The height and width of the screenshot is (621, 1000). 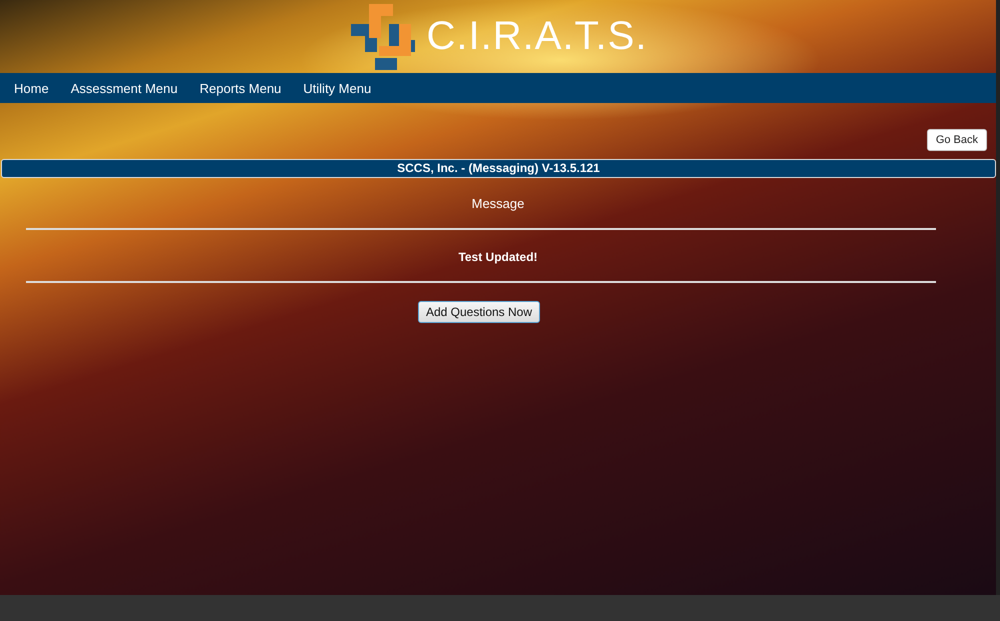 What do you see at coordinates (498, 257) in the screenshot?
I see `message-text: Test Updated!` at bounding box center [498, 257].